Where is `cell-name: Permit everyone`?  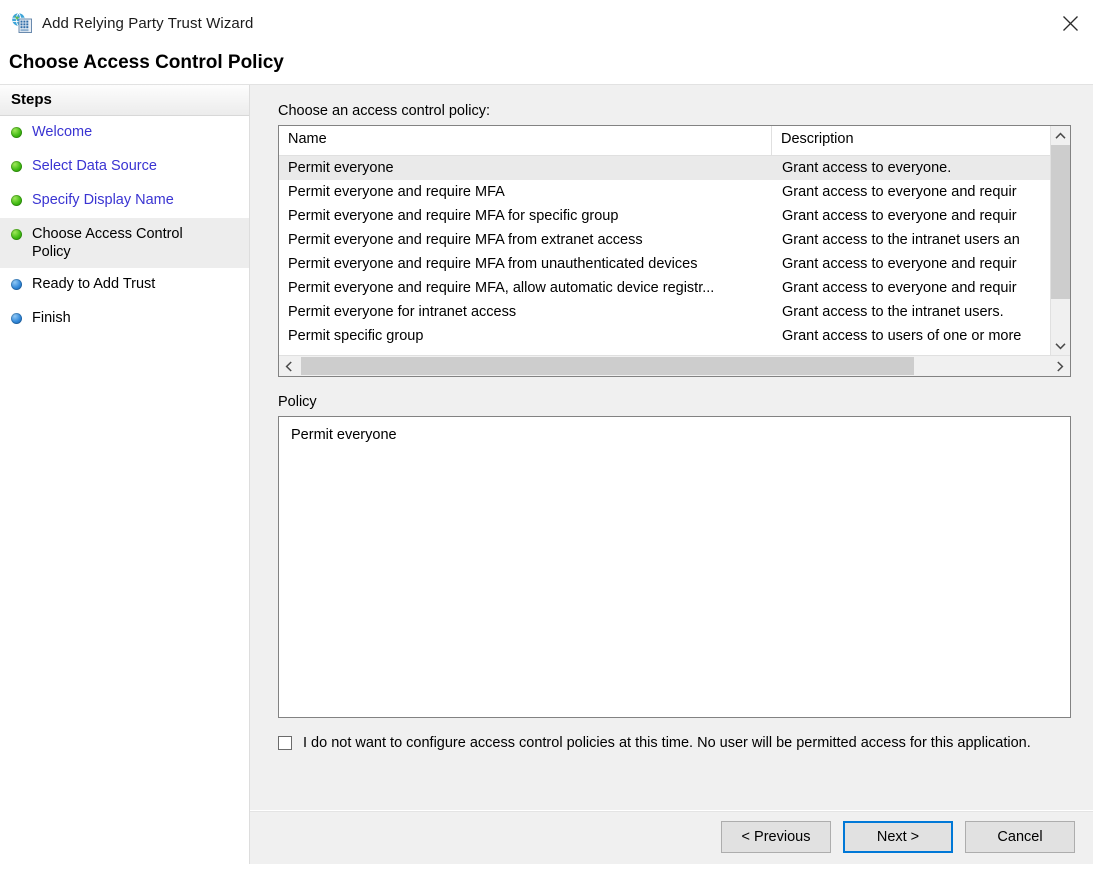 cell-name: Permit everyone is located at coordinates (341, 168).